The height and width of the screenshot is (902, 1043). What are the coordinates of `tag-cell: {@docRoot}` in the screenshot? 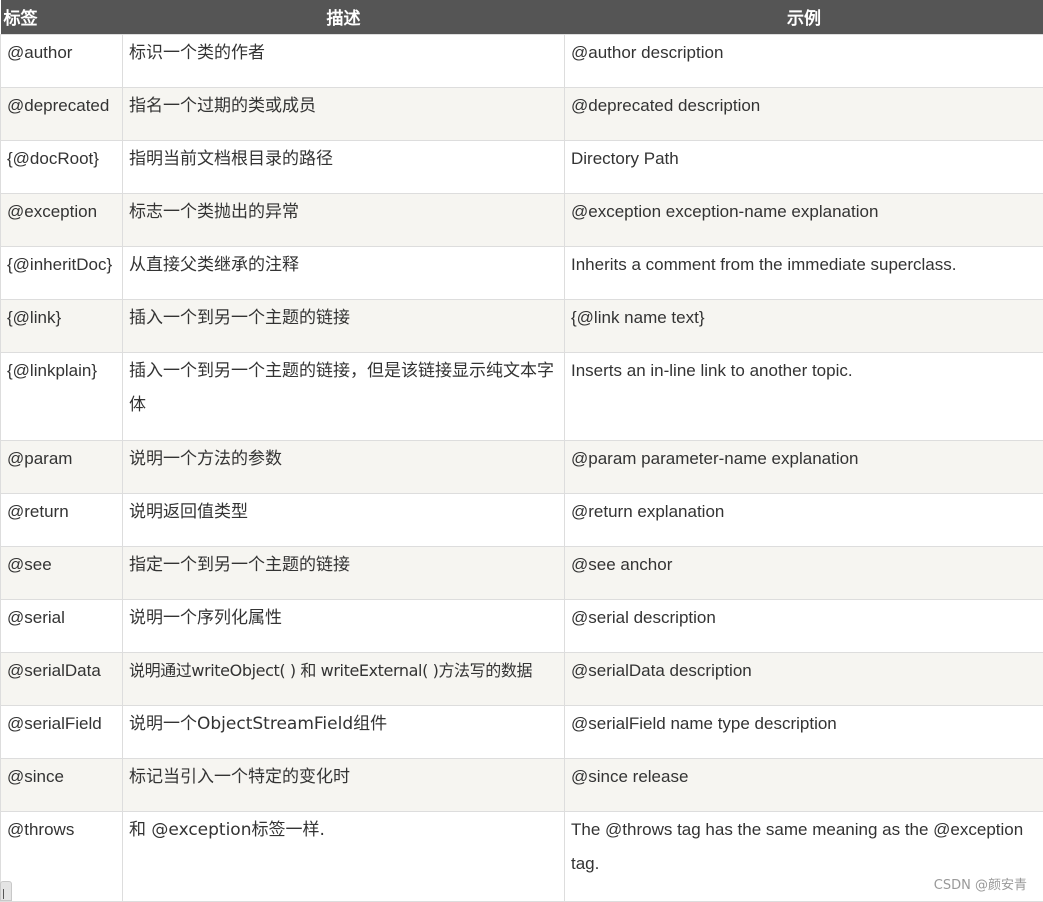 It's located at (62, 166).